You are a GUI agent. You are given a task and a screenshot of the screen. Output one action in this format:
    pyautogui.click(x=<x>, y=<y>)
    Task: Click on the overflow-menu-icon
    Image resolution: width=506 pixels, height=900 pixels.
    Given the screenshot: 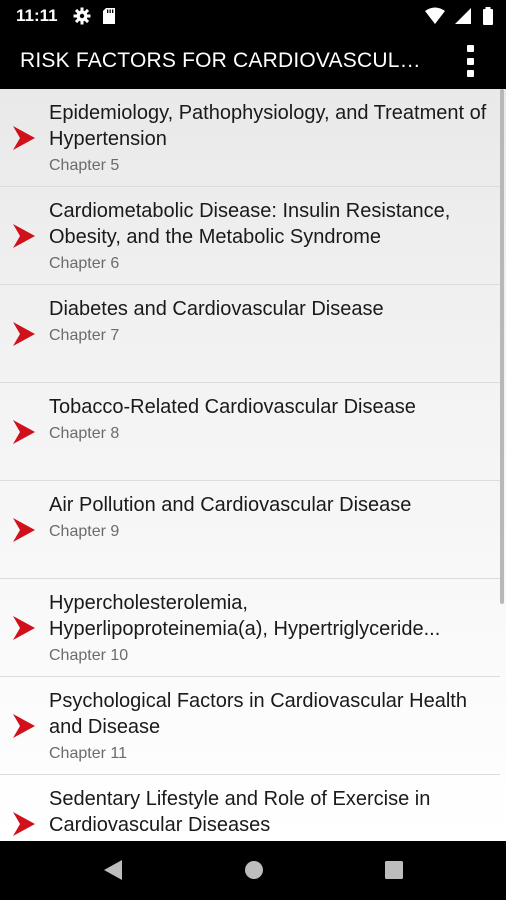 What is the action you would take?
    pyautogui.click(x=470, y=61)
    